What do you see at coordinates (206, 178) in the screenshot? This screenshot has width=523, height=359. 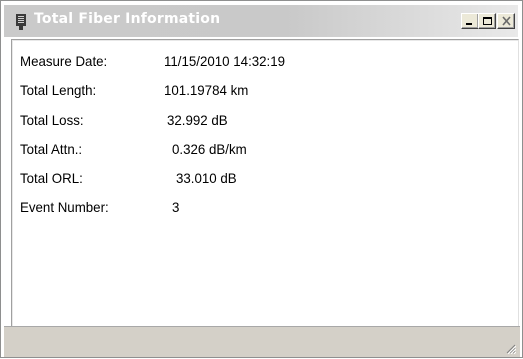 I see `total-orl-value: 33.010 dB` at bounding box center [206, 178].